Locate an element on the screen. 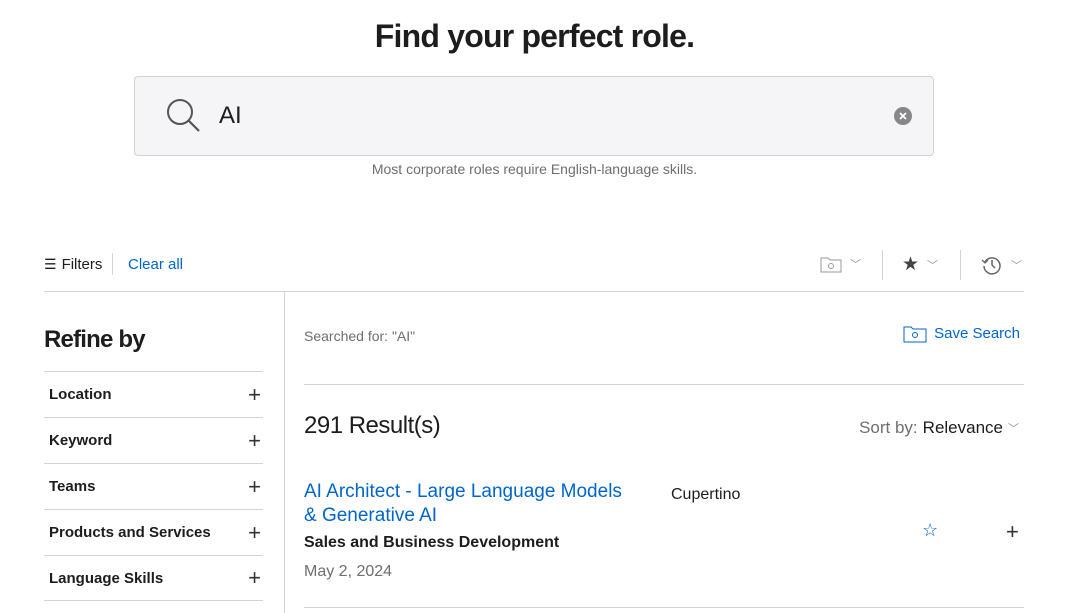 The width and height of the screenshot is (1069, 613). save-search-button: Save Search is located at coordinates (961, 333).